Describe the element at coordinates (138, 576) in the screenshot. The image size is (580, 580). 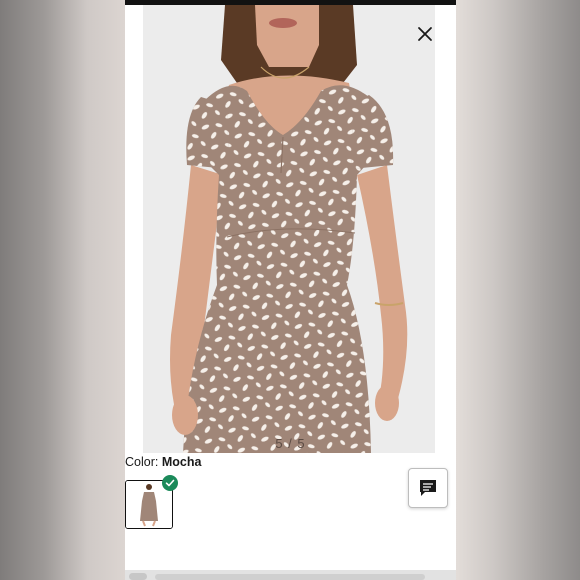
I see `bottom-toolbar-tab` at that location.